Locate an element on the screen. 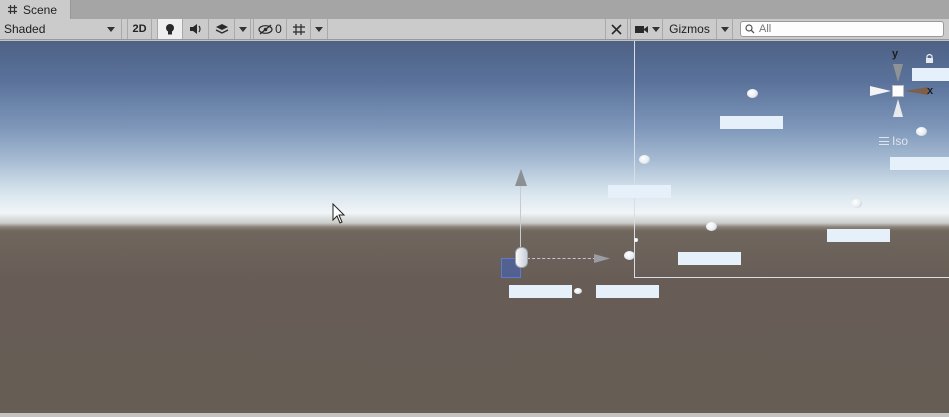  light-bulb-icon is located at coordinates (170, 28).